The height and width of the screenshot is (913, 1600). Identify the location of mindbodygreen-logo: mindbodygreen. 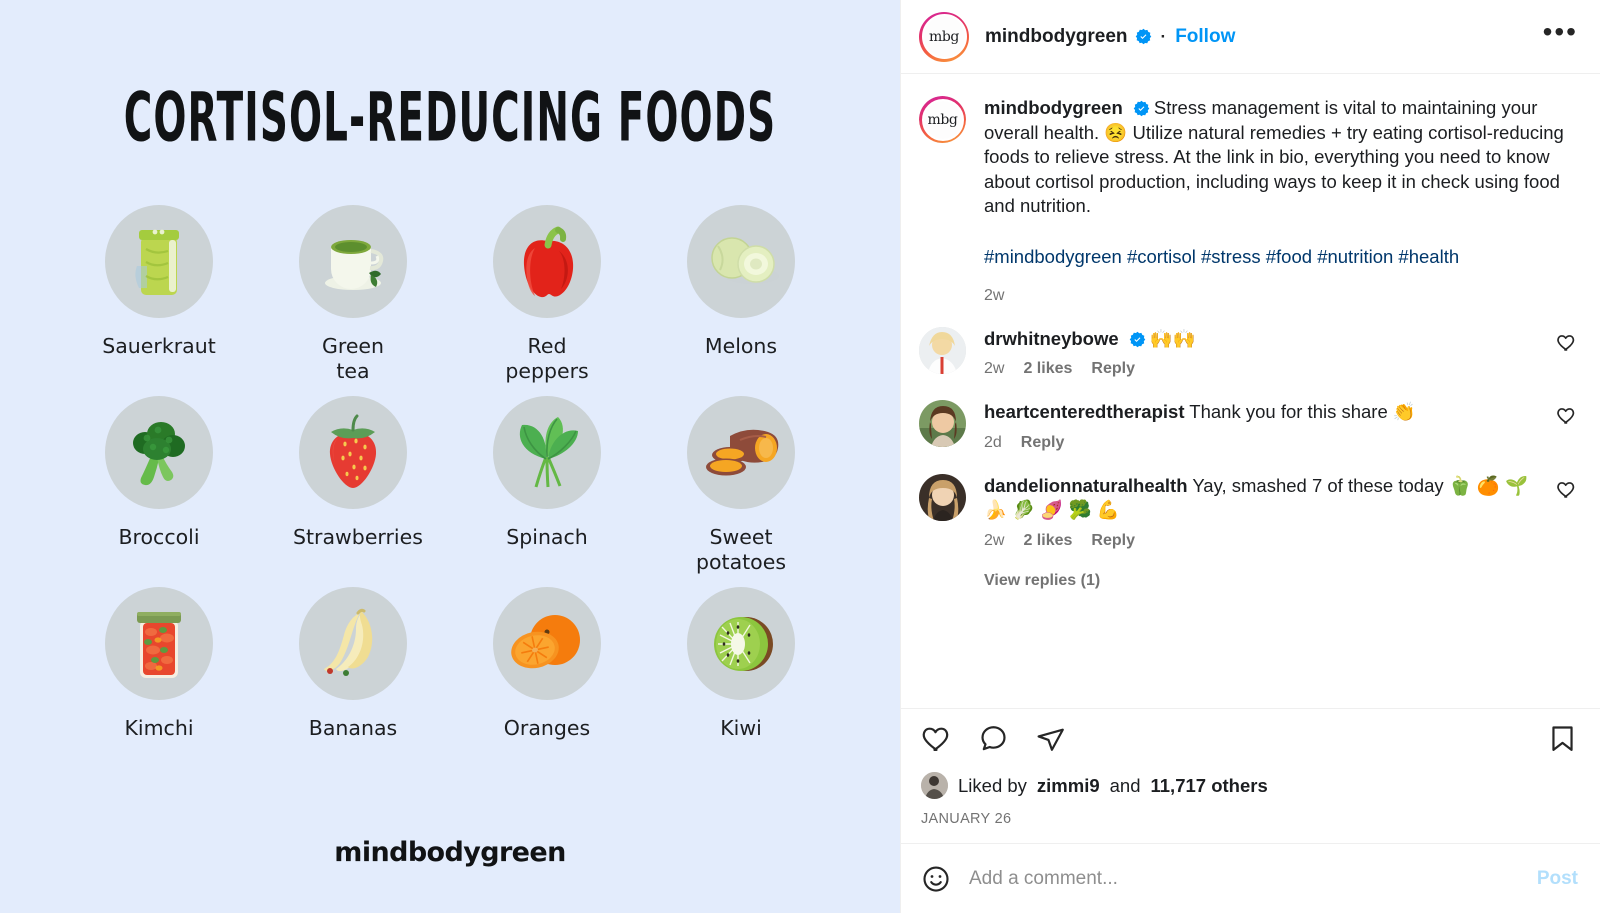
(450, 852).